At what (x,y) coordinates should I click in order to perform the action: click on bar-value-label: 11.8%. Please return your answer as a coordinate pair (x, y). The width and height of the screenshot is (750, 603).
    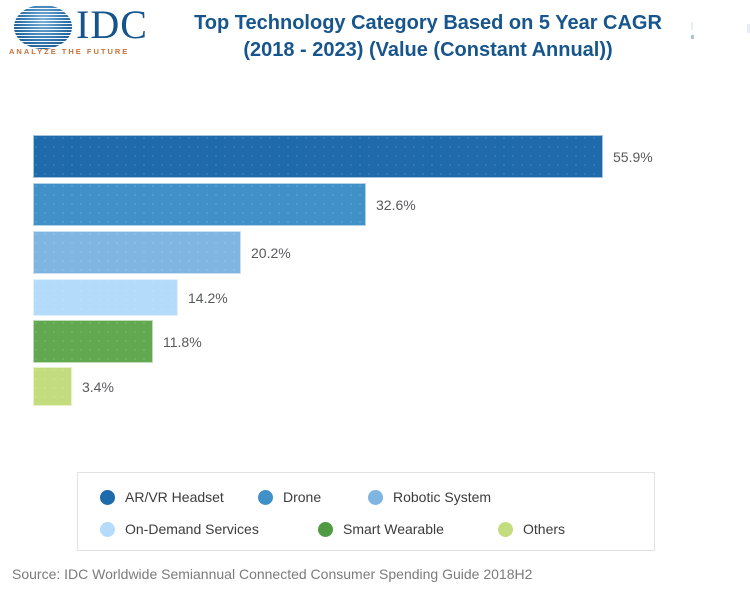
    Looking at the image, I should click on (182, 341).